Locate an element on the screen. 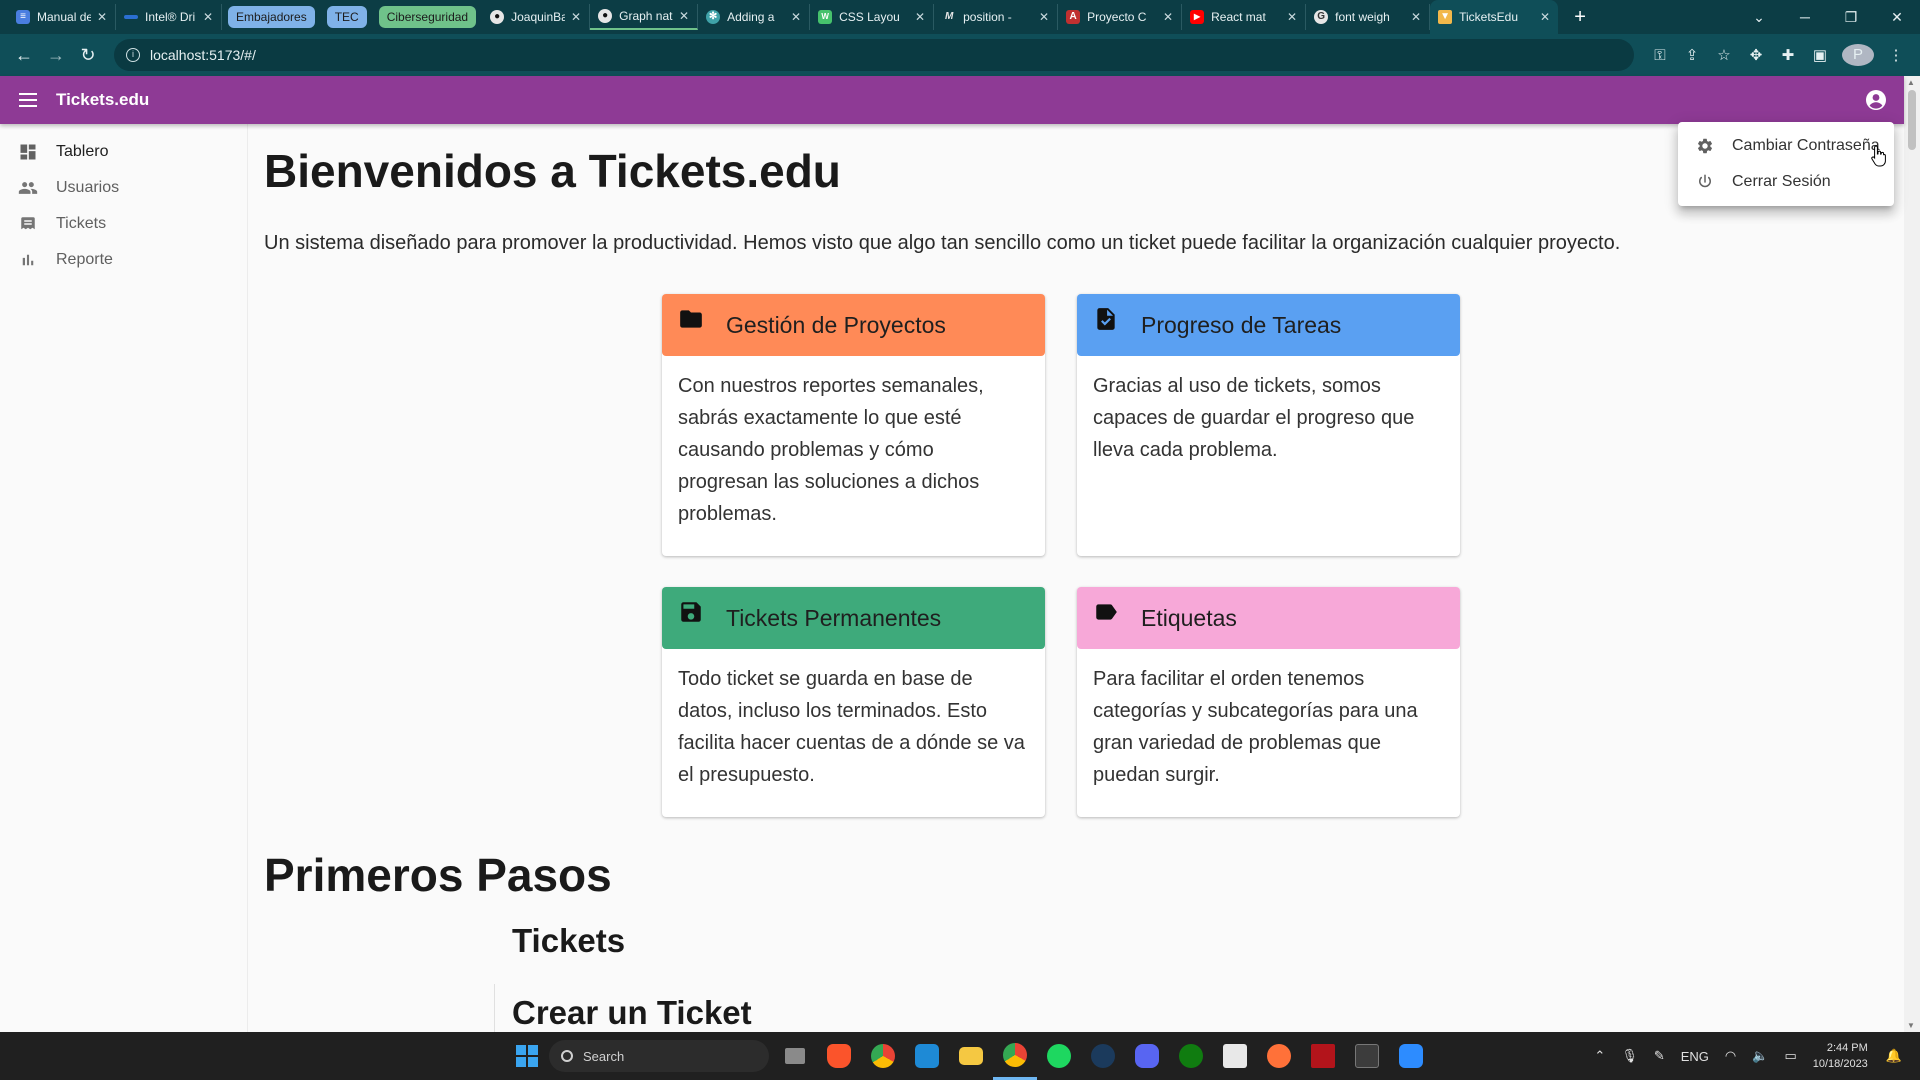 Image resolution: width=1920 pixels, height=1080 pixels. firefox-icon is located at coordinates (1279, 1056).